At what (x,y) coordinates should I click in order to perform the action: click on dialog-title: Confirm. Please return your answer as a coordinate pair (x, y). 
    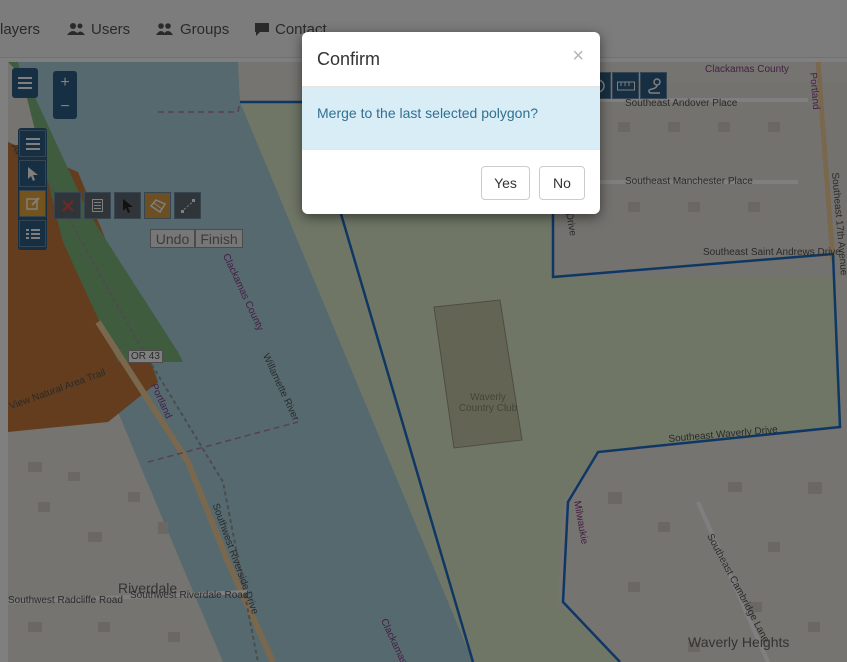
    Looking at the image, I should click on (349, 59).